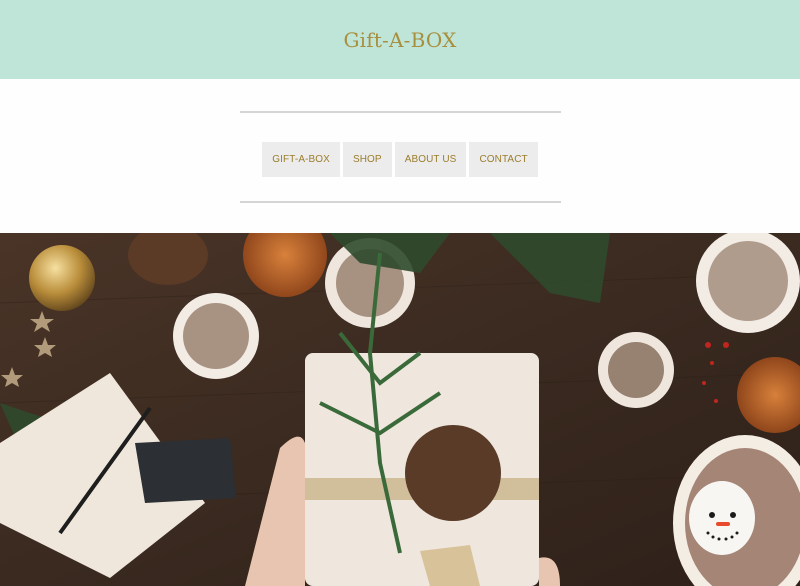 The image size is (800, 586). I want to click on nav-item-gift-a-box: GIFT-A-BOX, so click(301, 159).